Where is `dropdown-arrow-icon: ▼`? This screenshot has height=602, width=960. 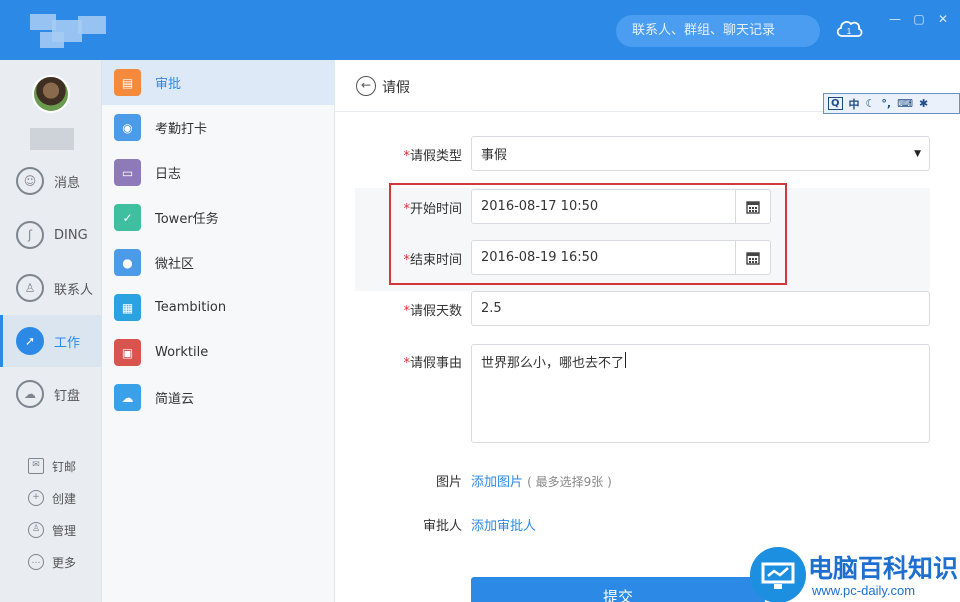 dropdown-arrow-icon: ▼ is located at coordinates (917, 153).